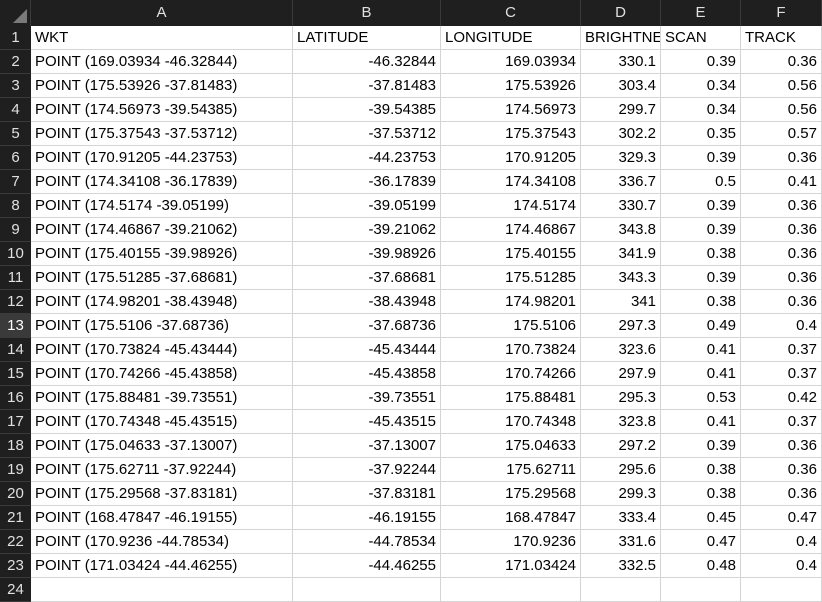 The image size is (822, 602). I want to click on cell-c: 175.29568, so click(511, 494).